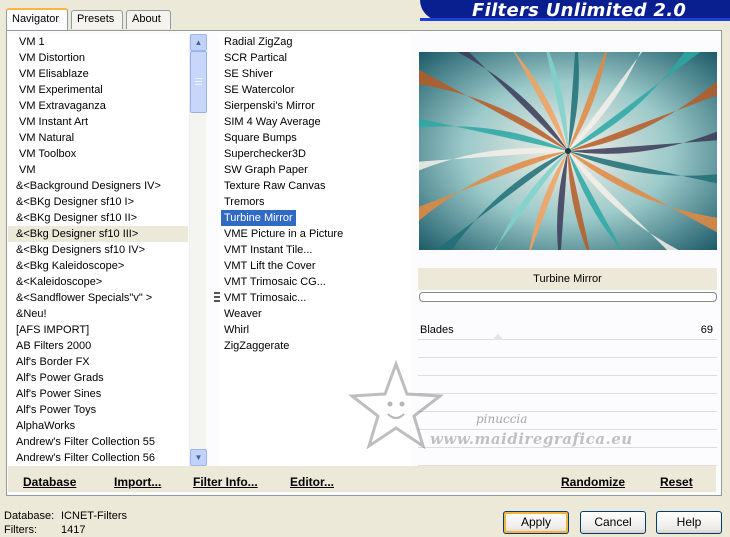 Image resolution: width=730 pixels, height=537 pixels. What do you see at coordinates (37, 19) in the screenshot?
I see `tab-navigator: Navigator` at bounding box center [37, 19].